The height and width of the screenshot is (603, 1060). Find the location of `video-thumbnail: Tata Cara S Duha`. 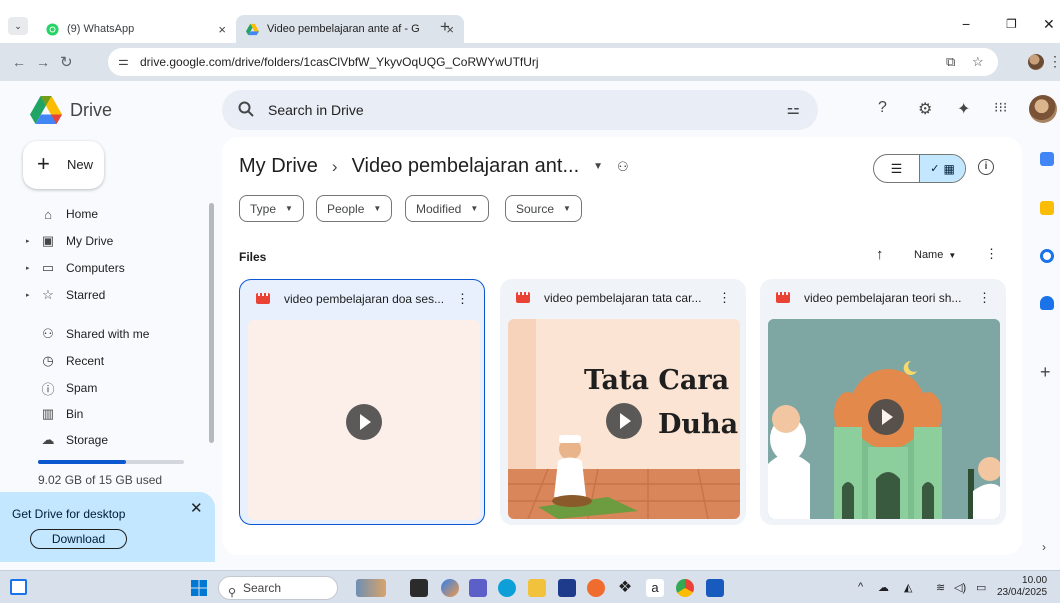

video-thumbnail: Tata Cara S Duha is located at coordinates (624, 419).